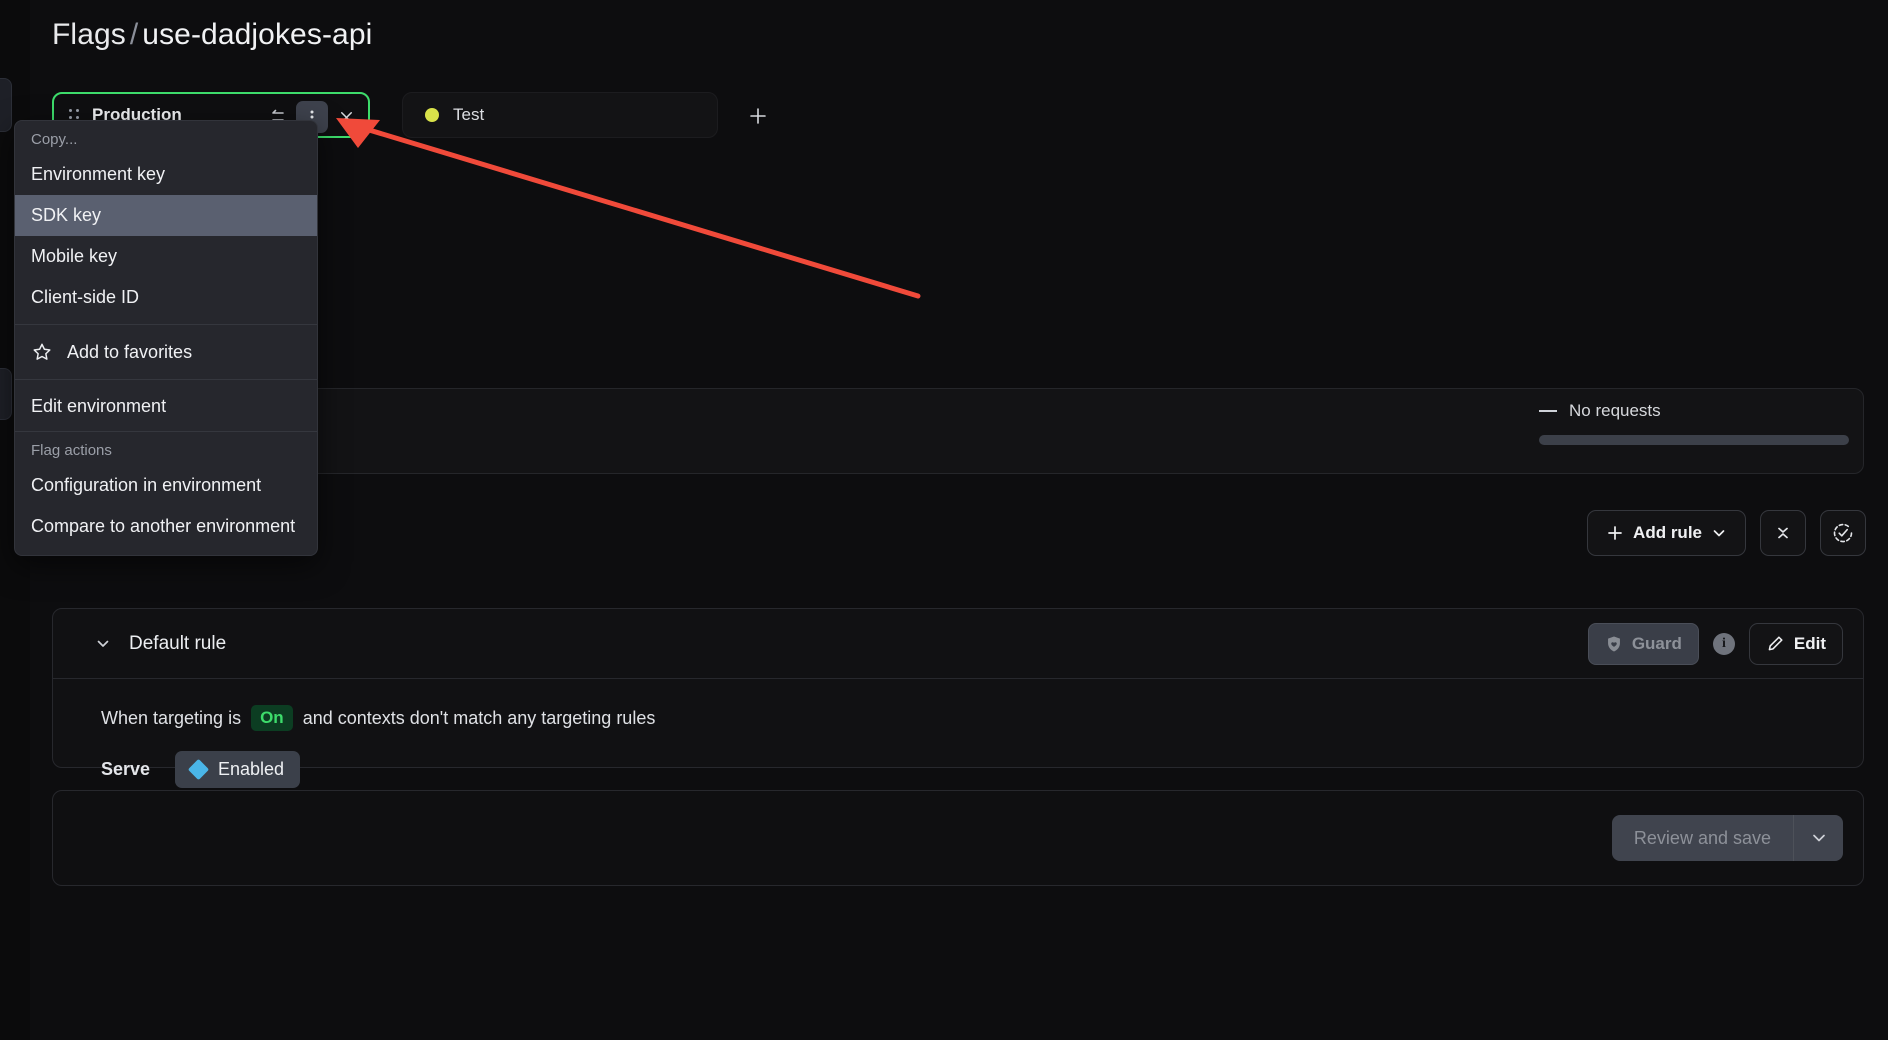  Describe the element at coordinates (178, 643) in the screenshot. I see `default-rule-title: Default rule` at that location.